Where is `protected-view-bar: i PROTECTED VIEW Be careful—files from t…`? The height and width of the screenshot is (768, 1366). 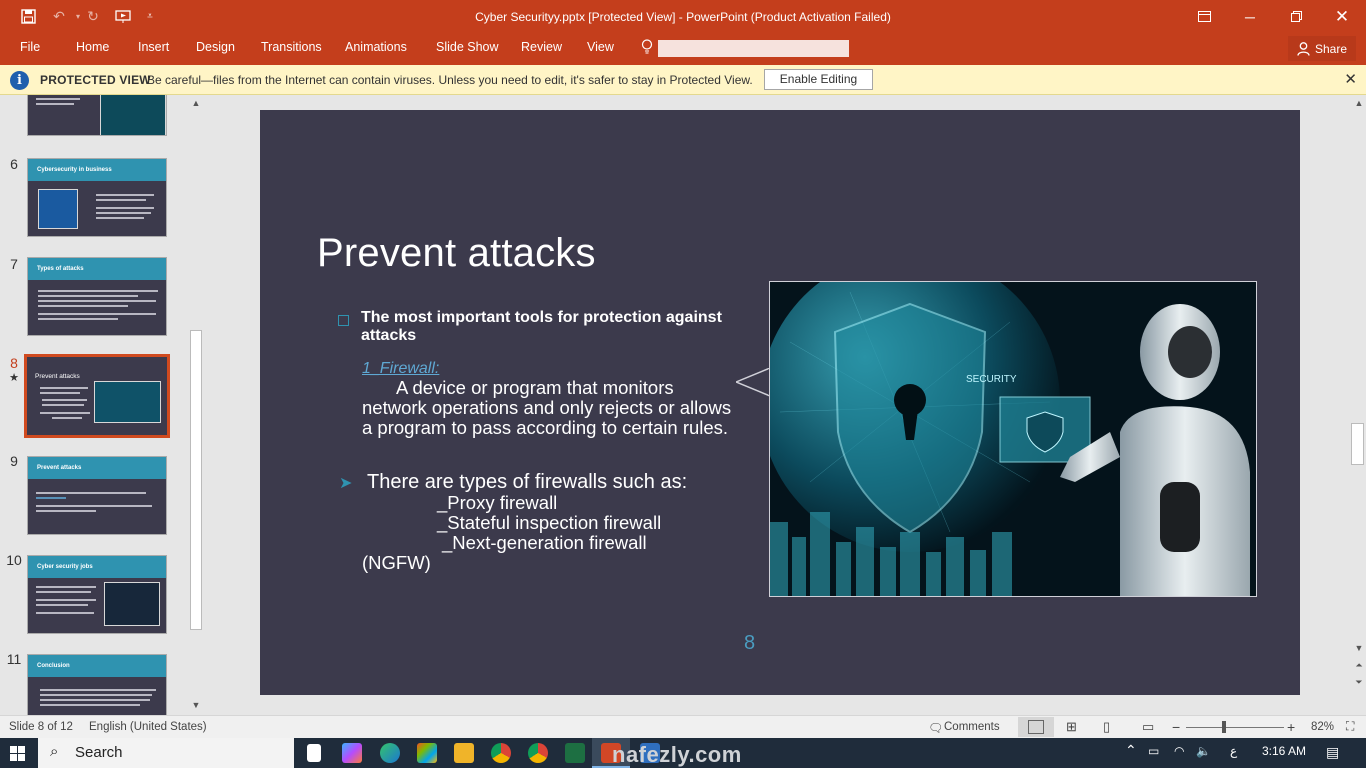
protected-view-bar: i PROTECTED VIEW Be careful—files from t… is located at coordinates (683, 80).